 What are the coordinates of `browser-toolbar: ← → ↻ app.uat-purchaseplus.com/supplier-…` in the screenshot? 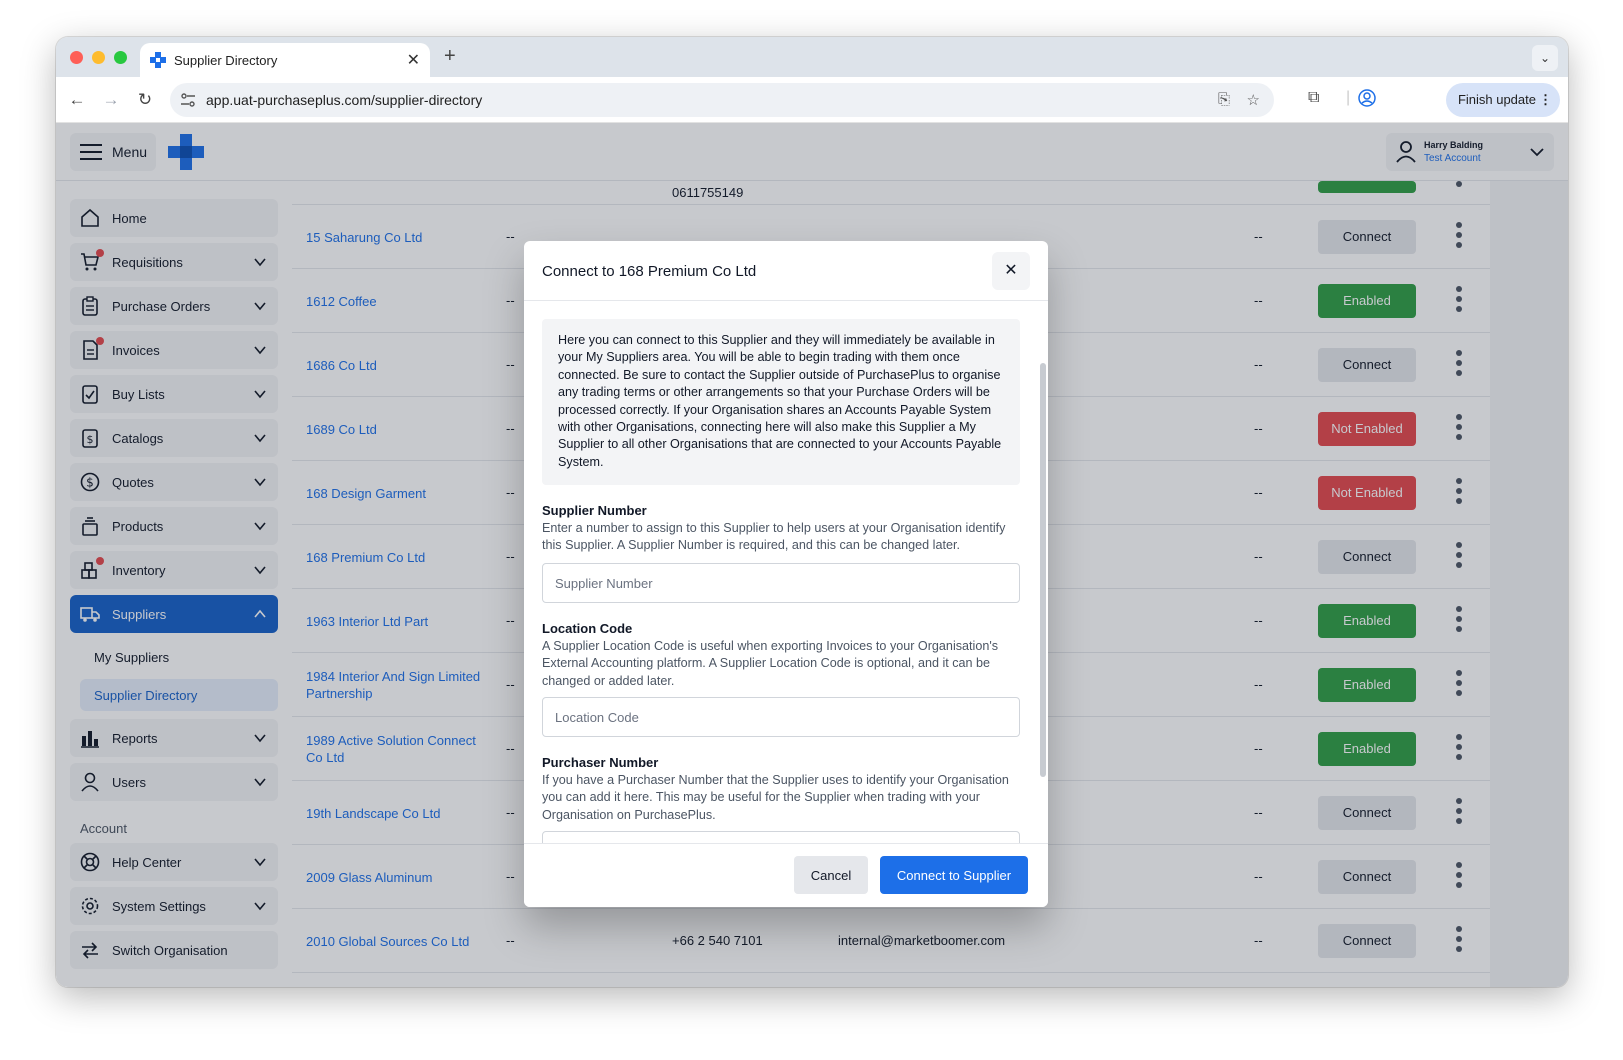 It's located at (812, 100).